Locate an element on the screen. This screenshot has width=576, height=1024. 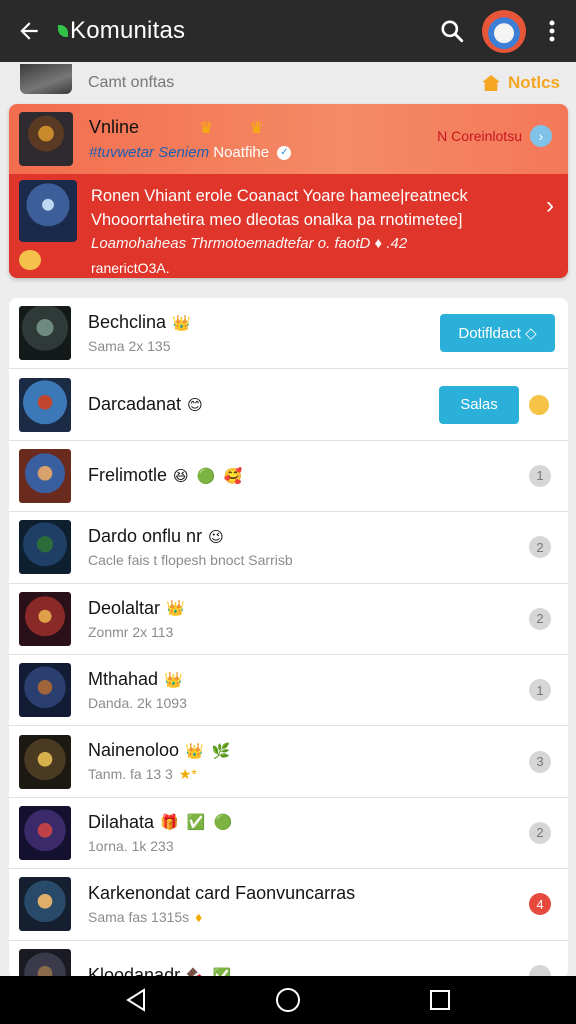
strip-label: Camt onftas is located at coordinates (131, 82).